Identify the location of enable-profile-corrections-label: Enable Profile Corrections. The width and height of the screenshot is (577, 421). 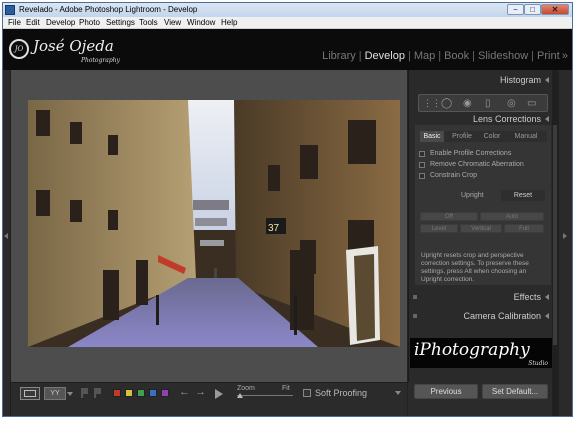
(471, 153).